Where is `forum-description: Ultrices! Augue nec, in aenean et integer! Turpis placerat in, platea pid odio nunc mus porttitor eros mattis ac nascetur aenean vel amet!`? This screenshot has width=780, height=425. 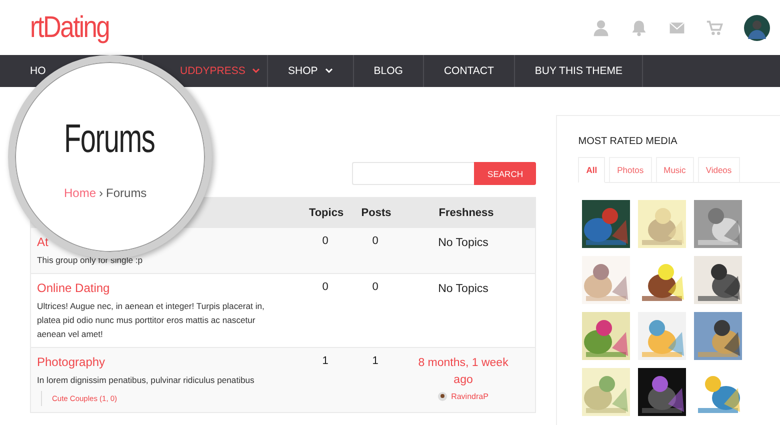 forum-description: Ultrices! Augue nec, in aenean et integer! Turpis placerat in, platea pid odio nunc mus porttitor eros mattis ac nascetur aenean vel amet! is located at coordinates (151, 320).